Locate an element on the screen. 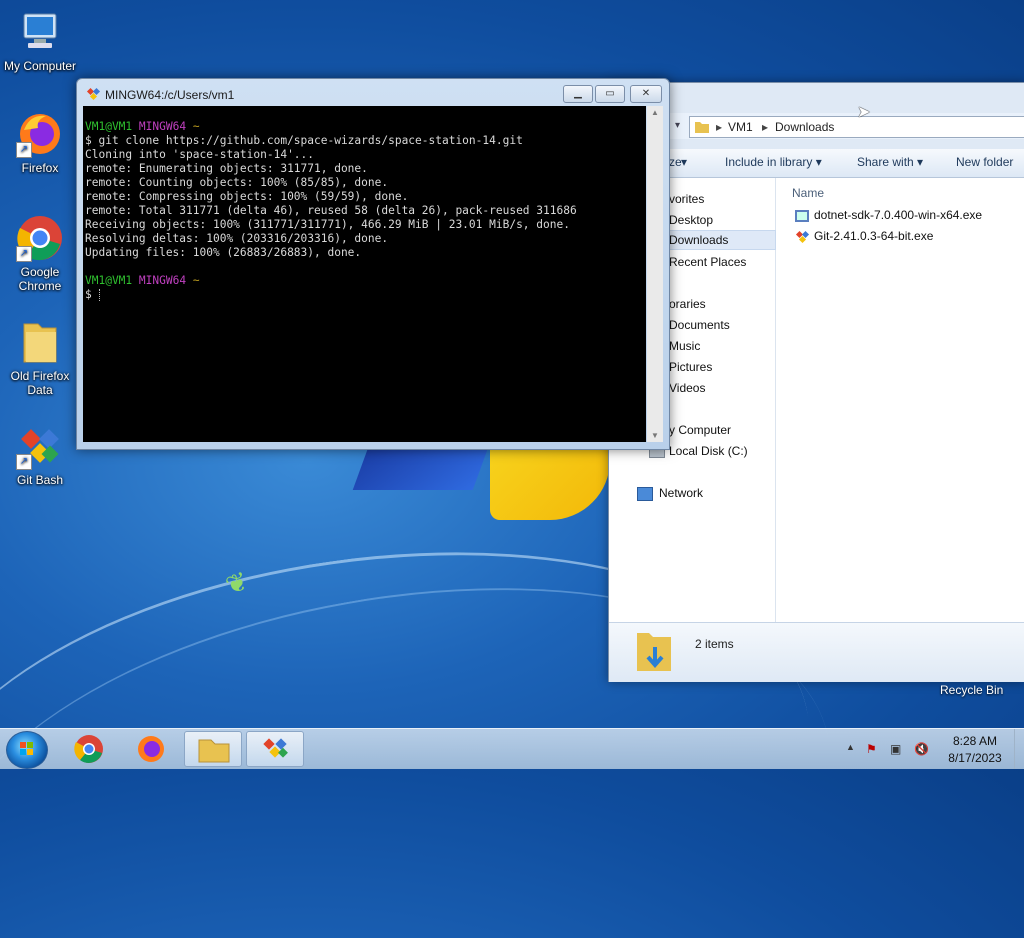 The width and height of the screenshot is (1024, 938). taskbar-chrome is located at coordinates (89, 749).